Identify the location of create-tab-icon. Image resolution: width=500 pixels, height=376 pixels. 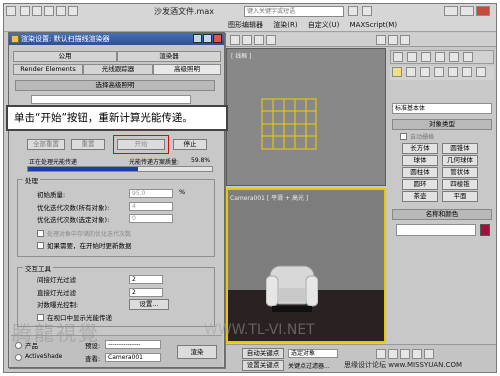
(398, 57).